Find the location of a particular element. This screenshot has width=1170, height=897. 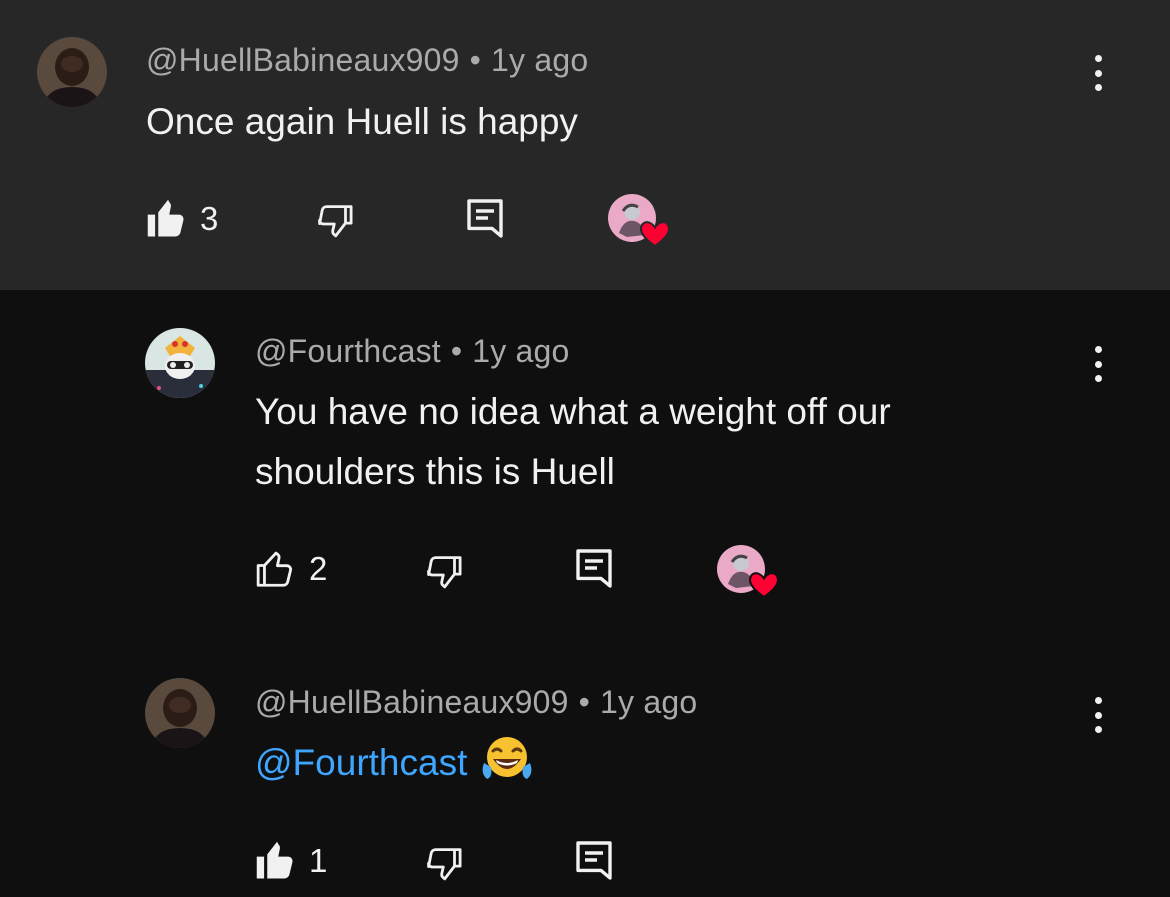

like-count: 2 is located at coordinates (318, 568).